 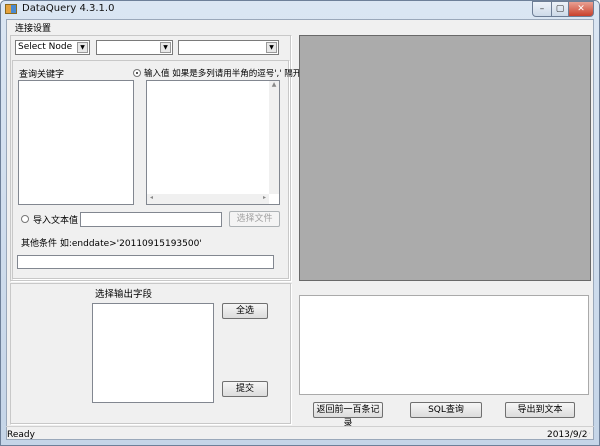 What do you see at coordinates (151, 219) in the screenshot?
I see `import-path-input` at bounding box center [151, 219].